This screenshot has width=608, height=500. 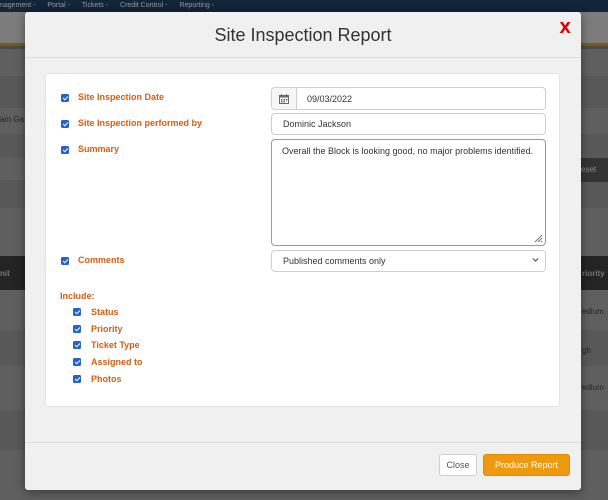 I want to click on inspection-date-field: 09/03/2022, so click(x=408, y=98).